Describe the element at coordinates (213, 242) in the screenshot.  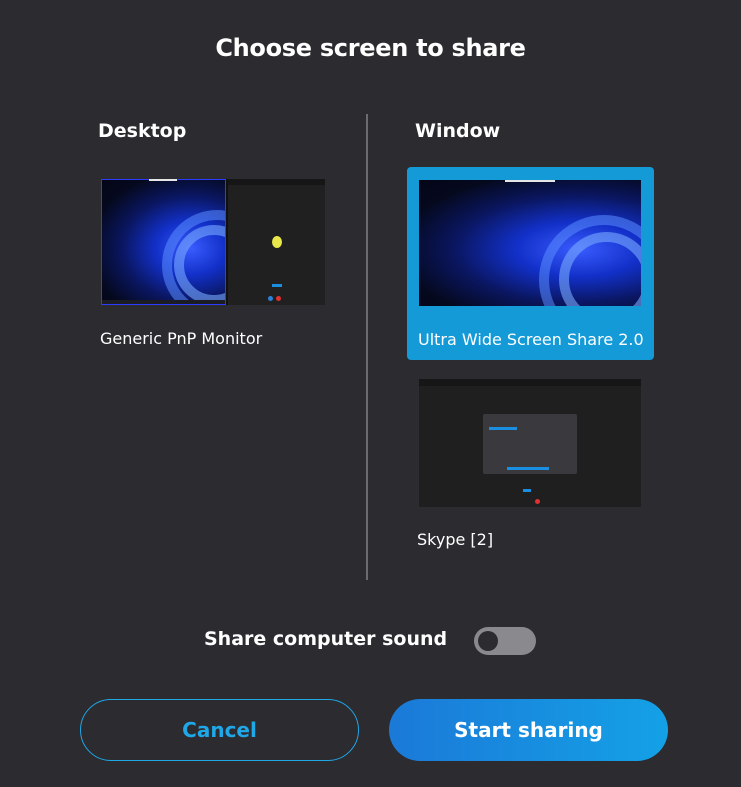
I see `desktop-thumbnail` at that location.